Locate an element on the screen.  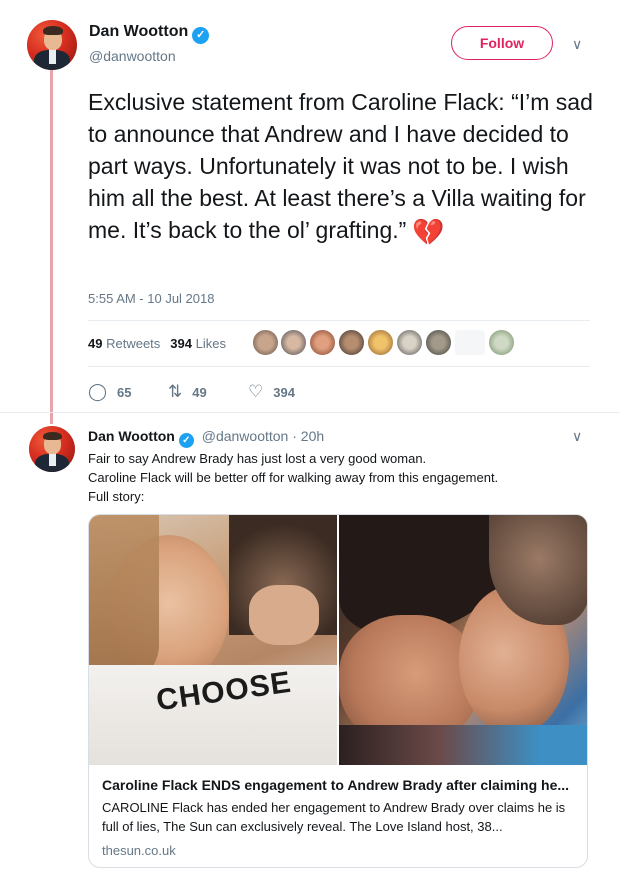
retweets-stat: 49 Retweets is located at coordinates (124, 343).